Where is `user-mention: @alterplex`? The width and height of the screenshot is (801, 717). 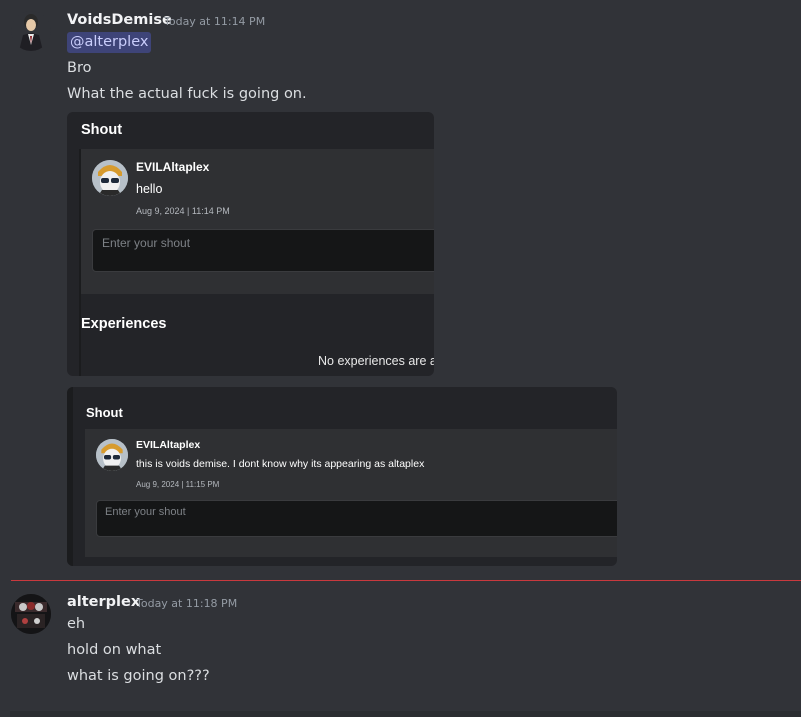
user-mention: @alterplex is located at coordinates (109, 42).